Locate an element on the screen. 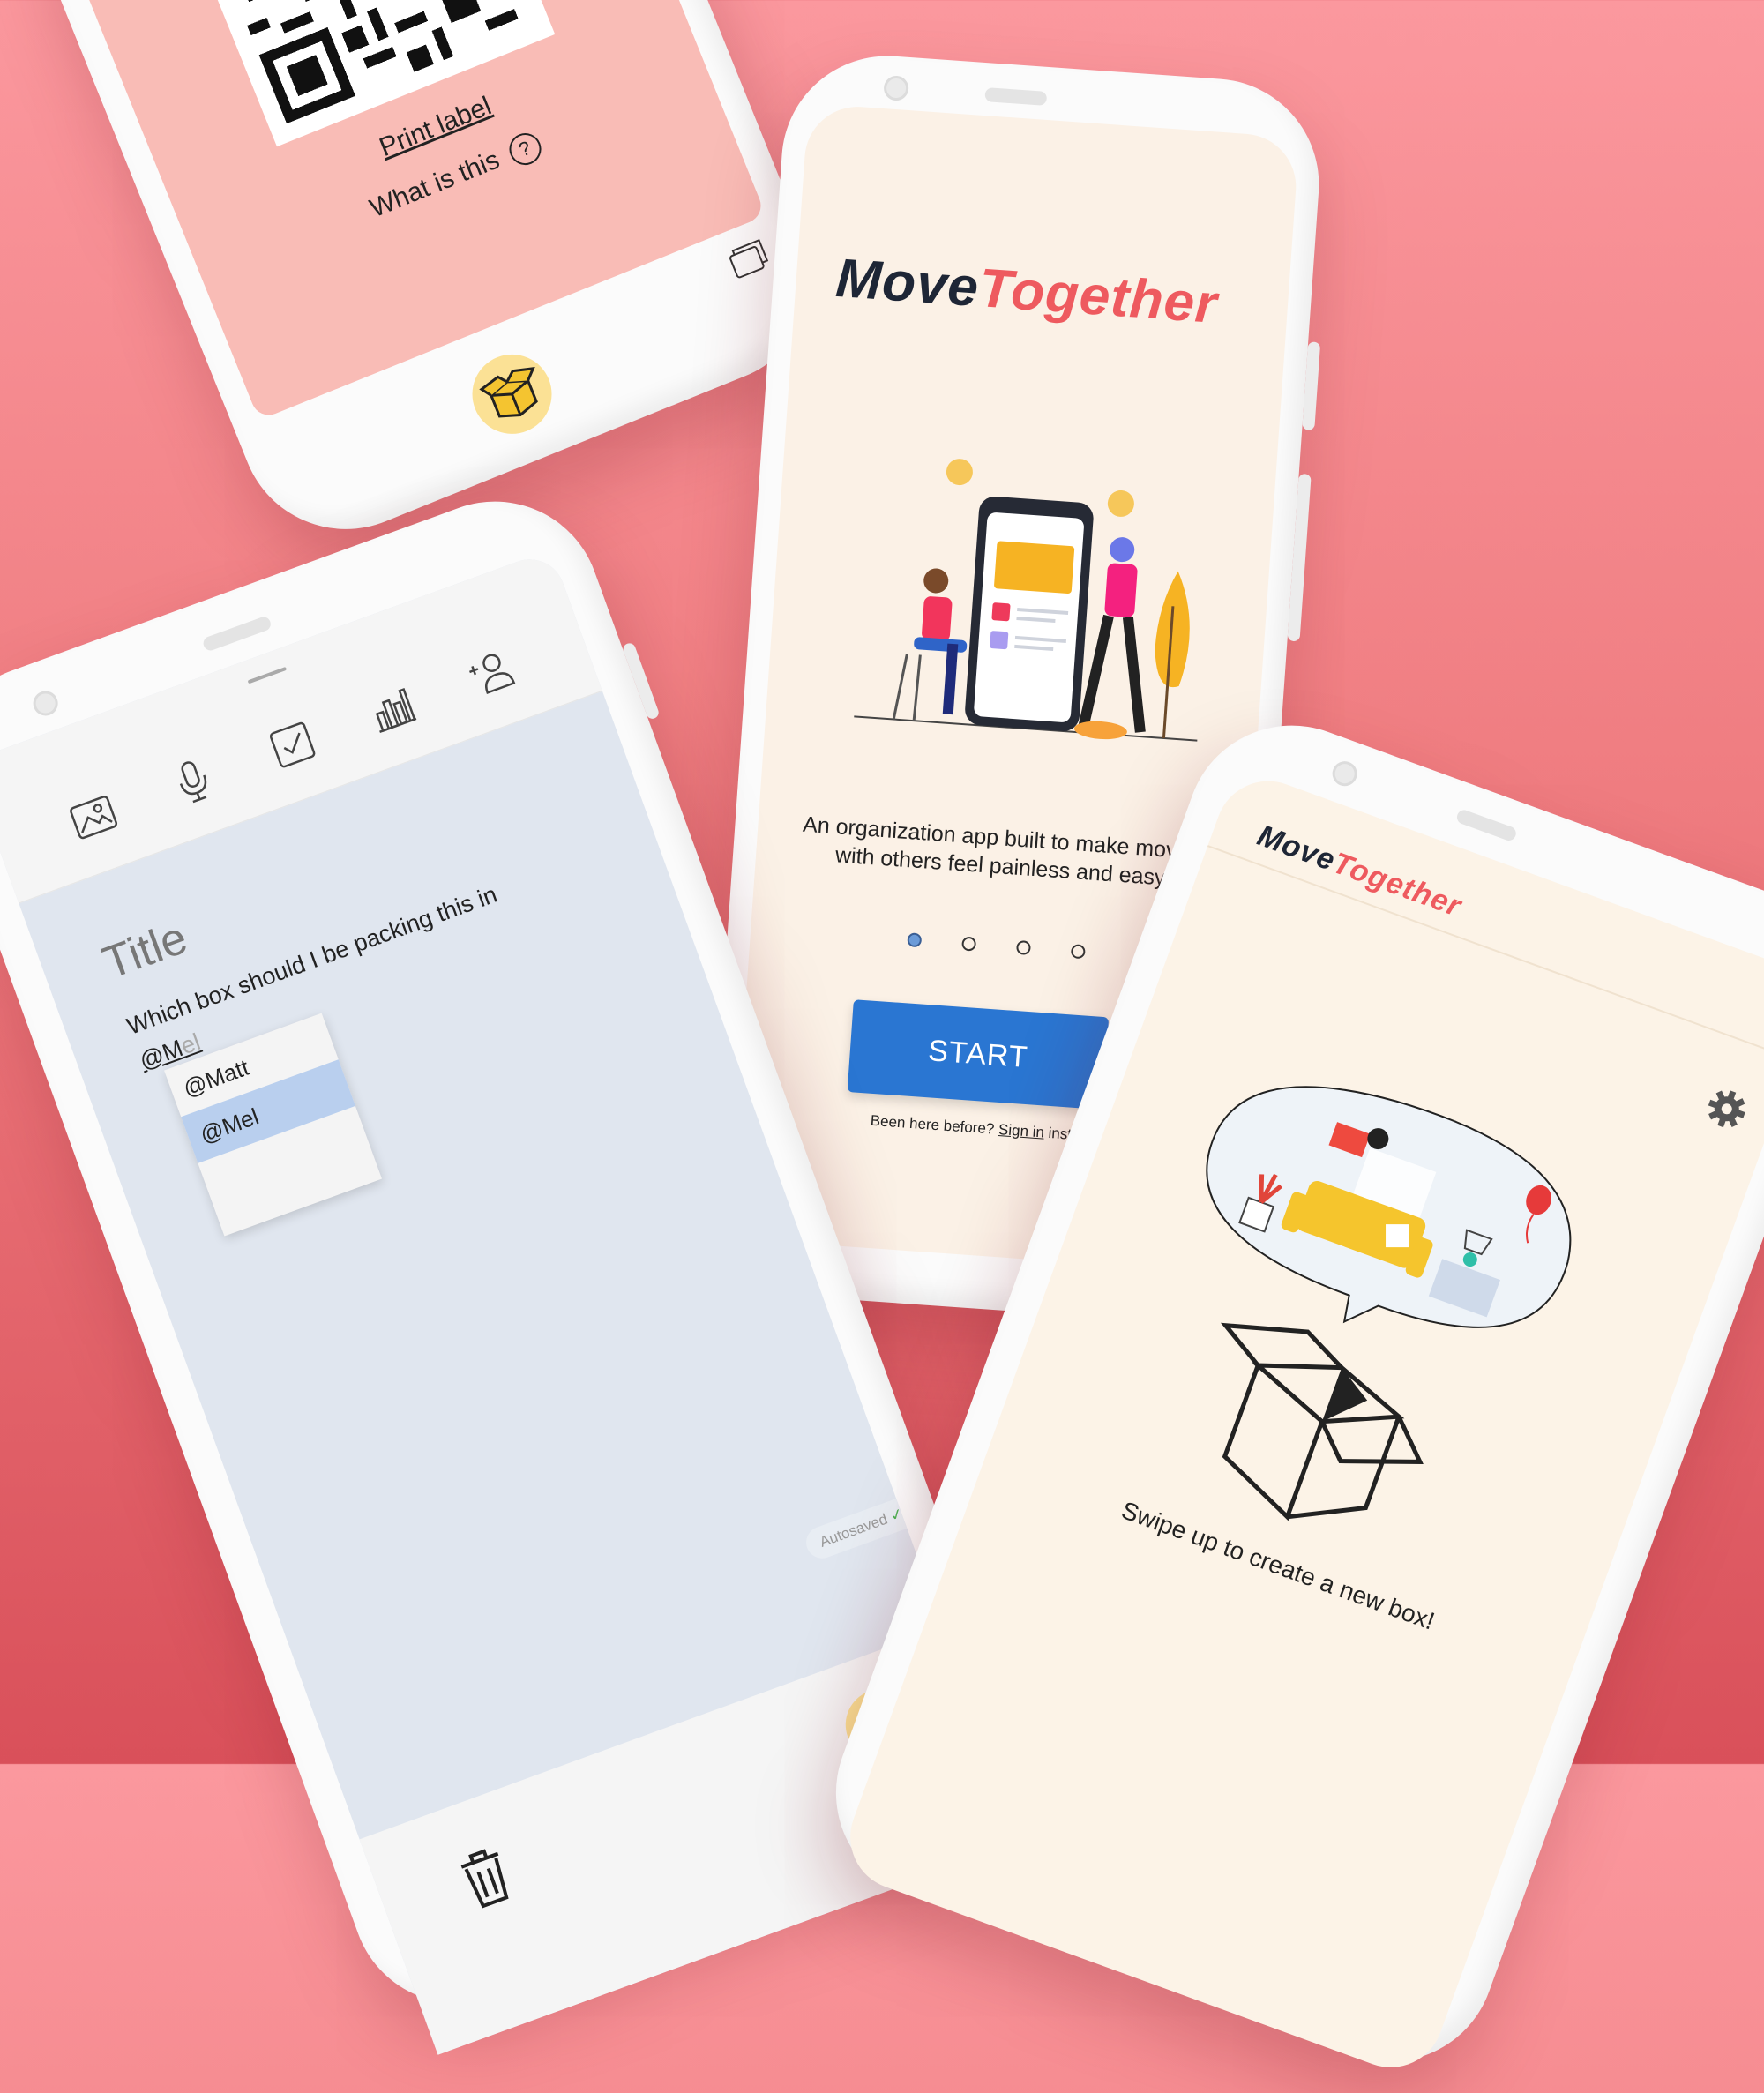 Image resolution: width=1764 pixels, height=2093 pixels. attachment-toolbar is located at coordinates (301, 726).